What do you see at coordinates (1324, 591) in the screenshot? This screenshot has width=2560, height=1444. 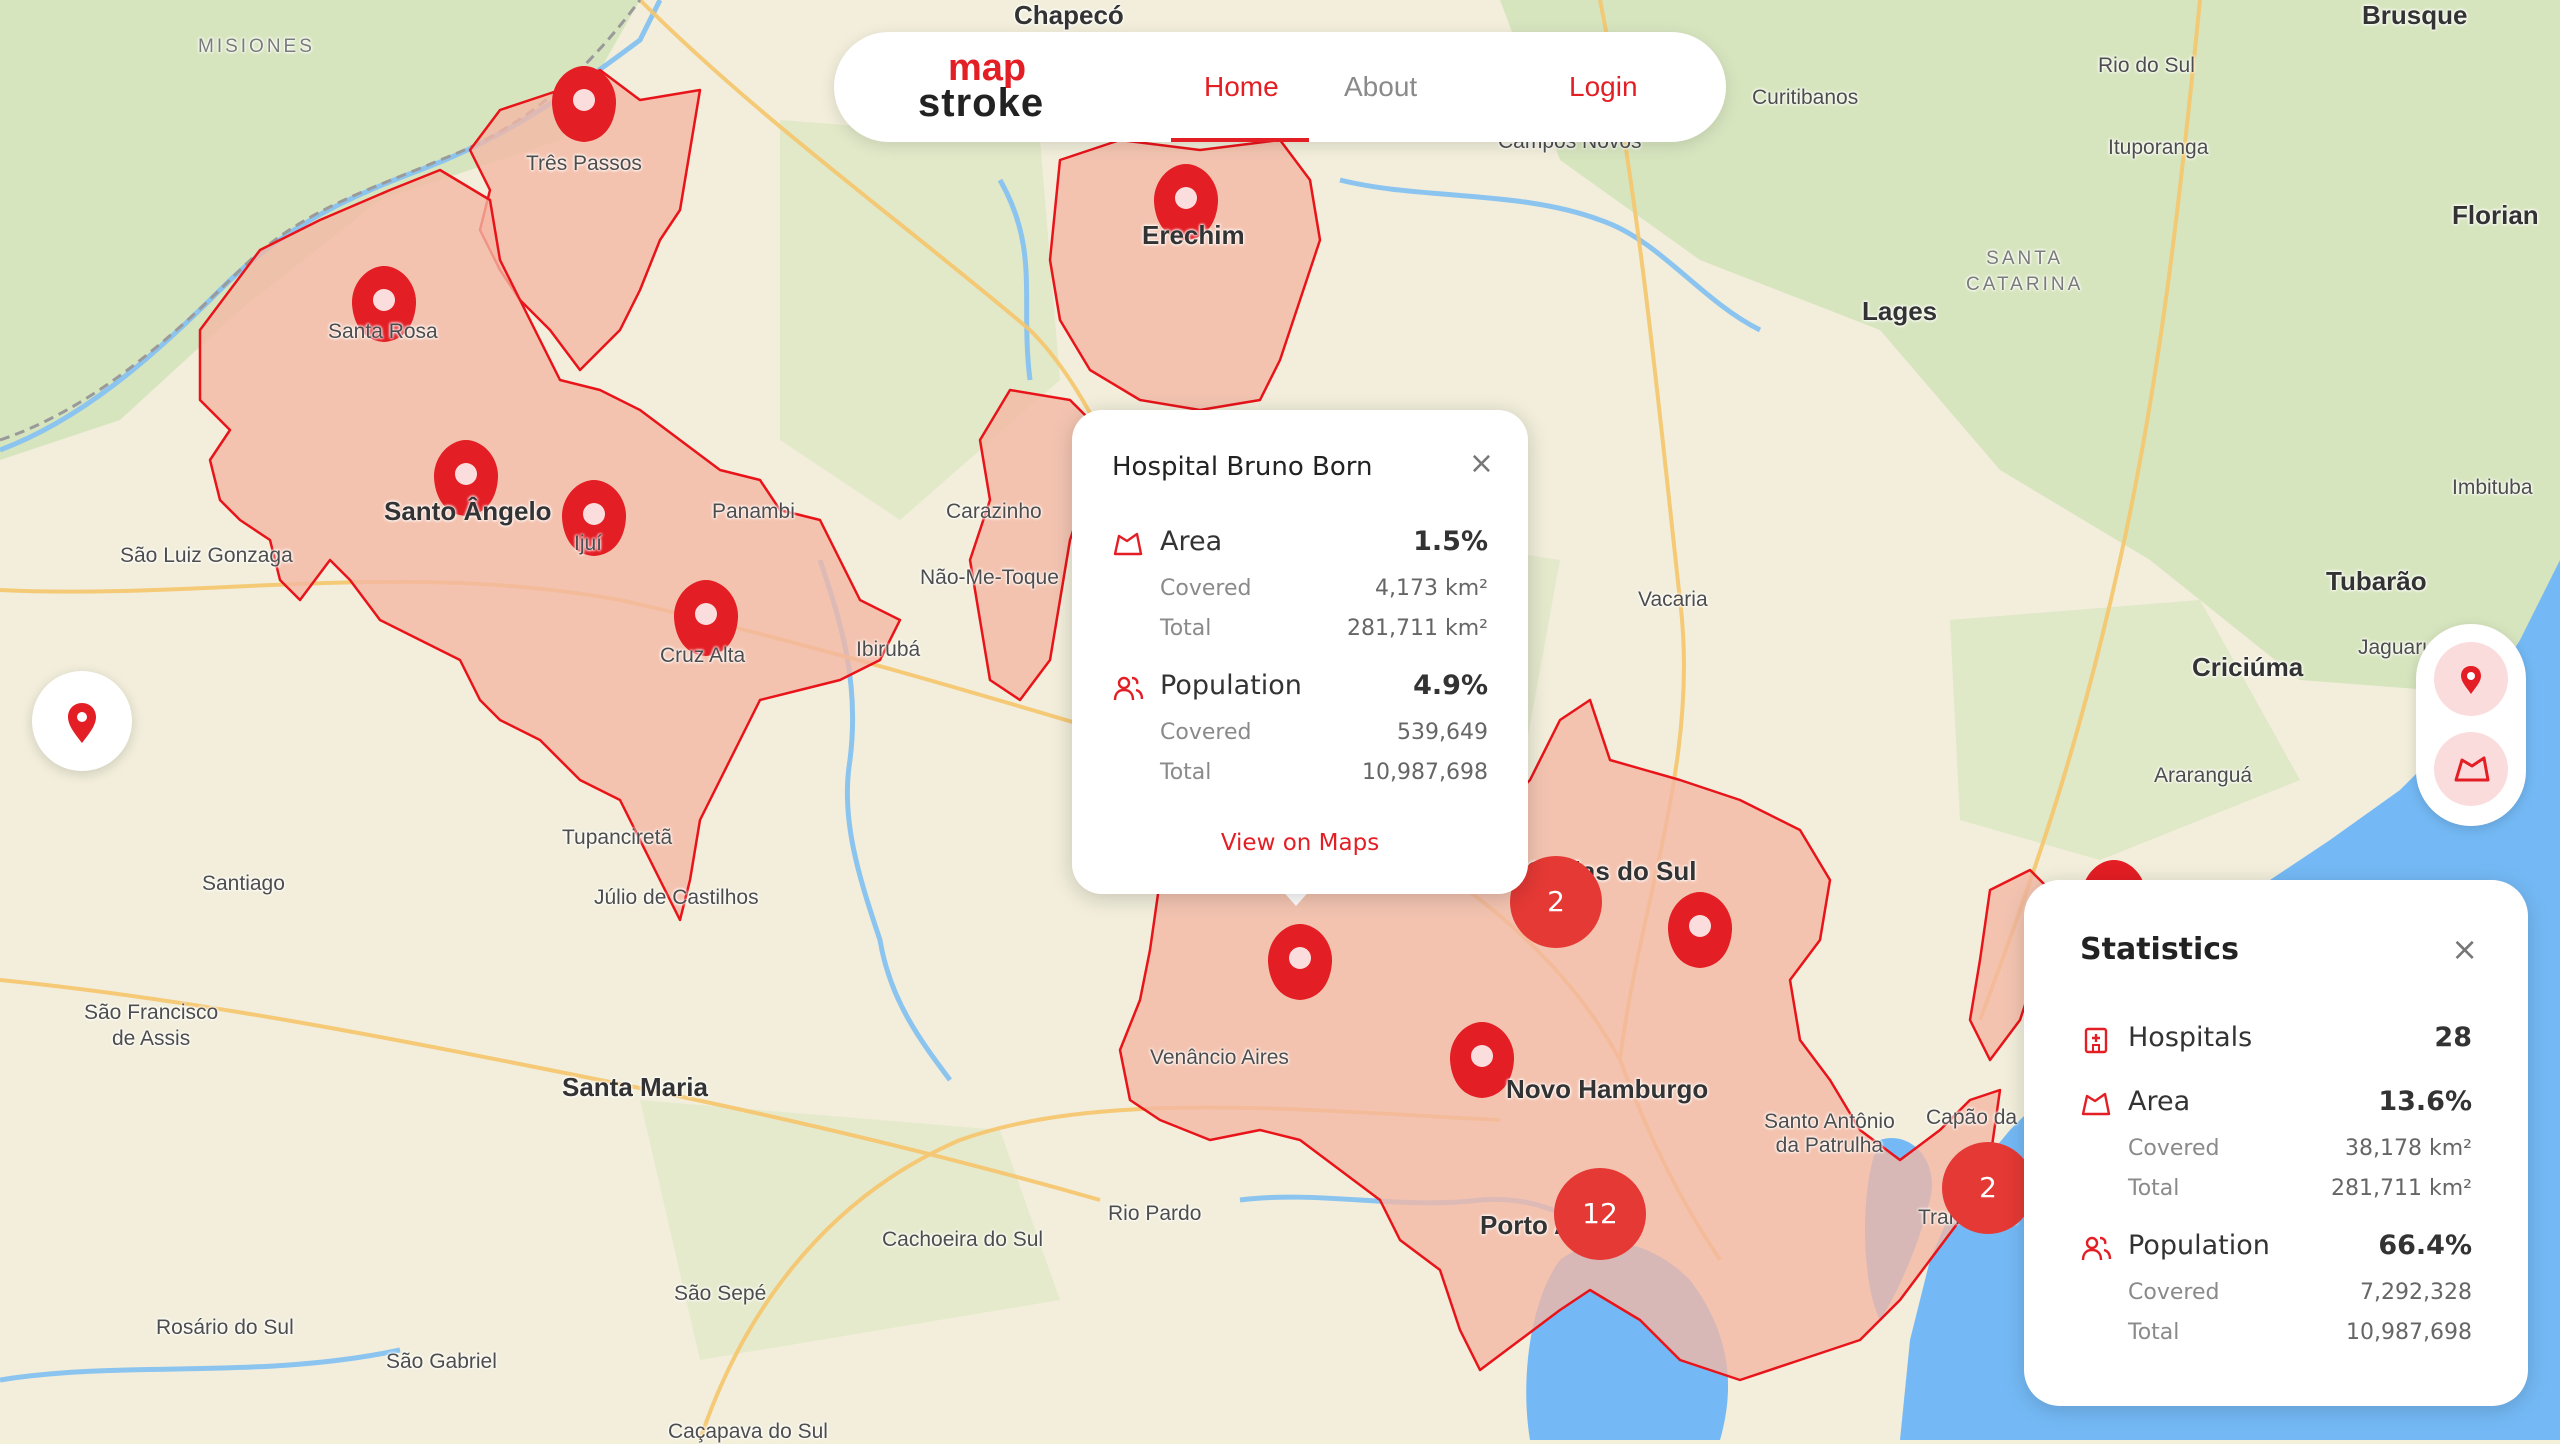 I see `popup-area-covered-row: Covered 4,173 km²` at bounding box center [1324, 591].